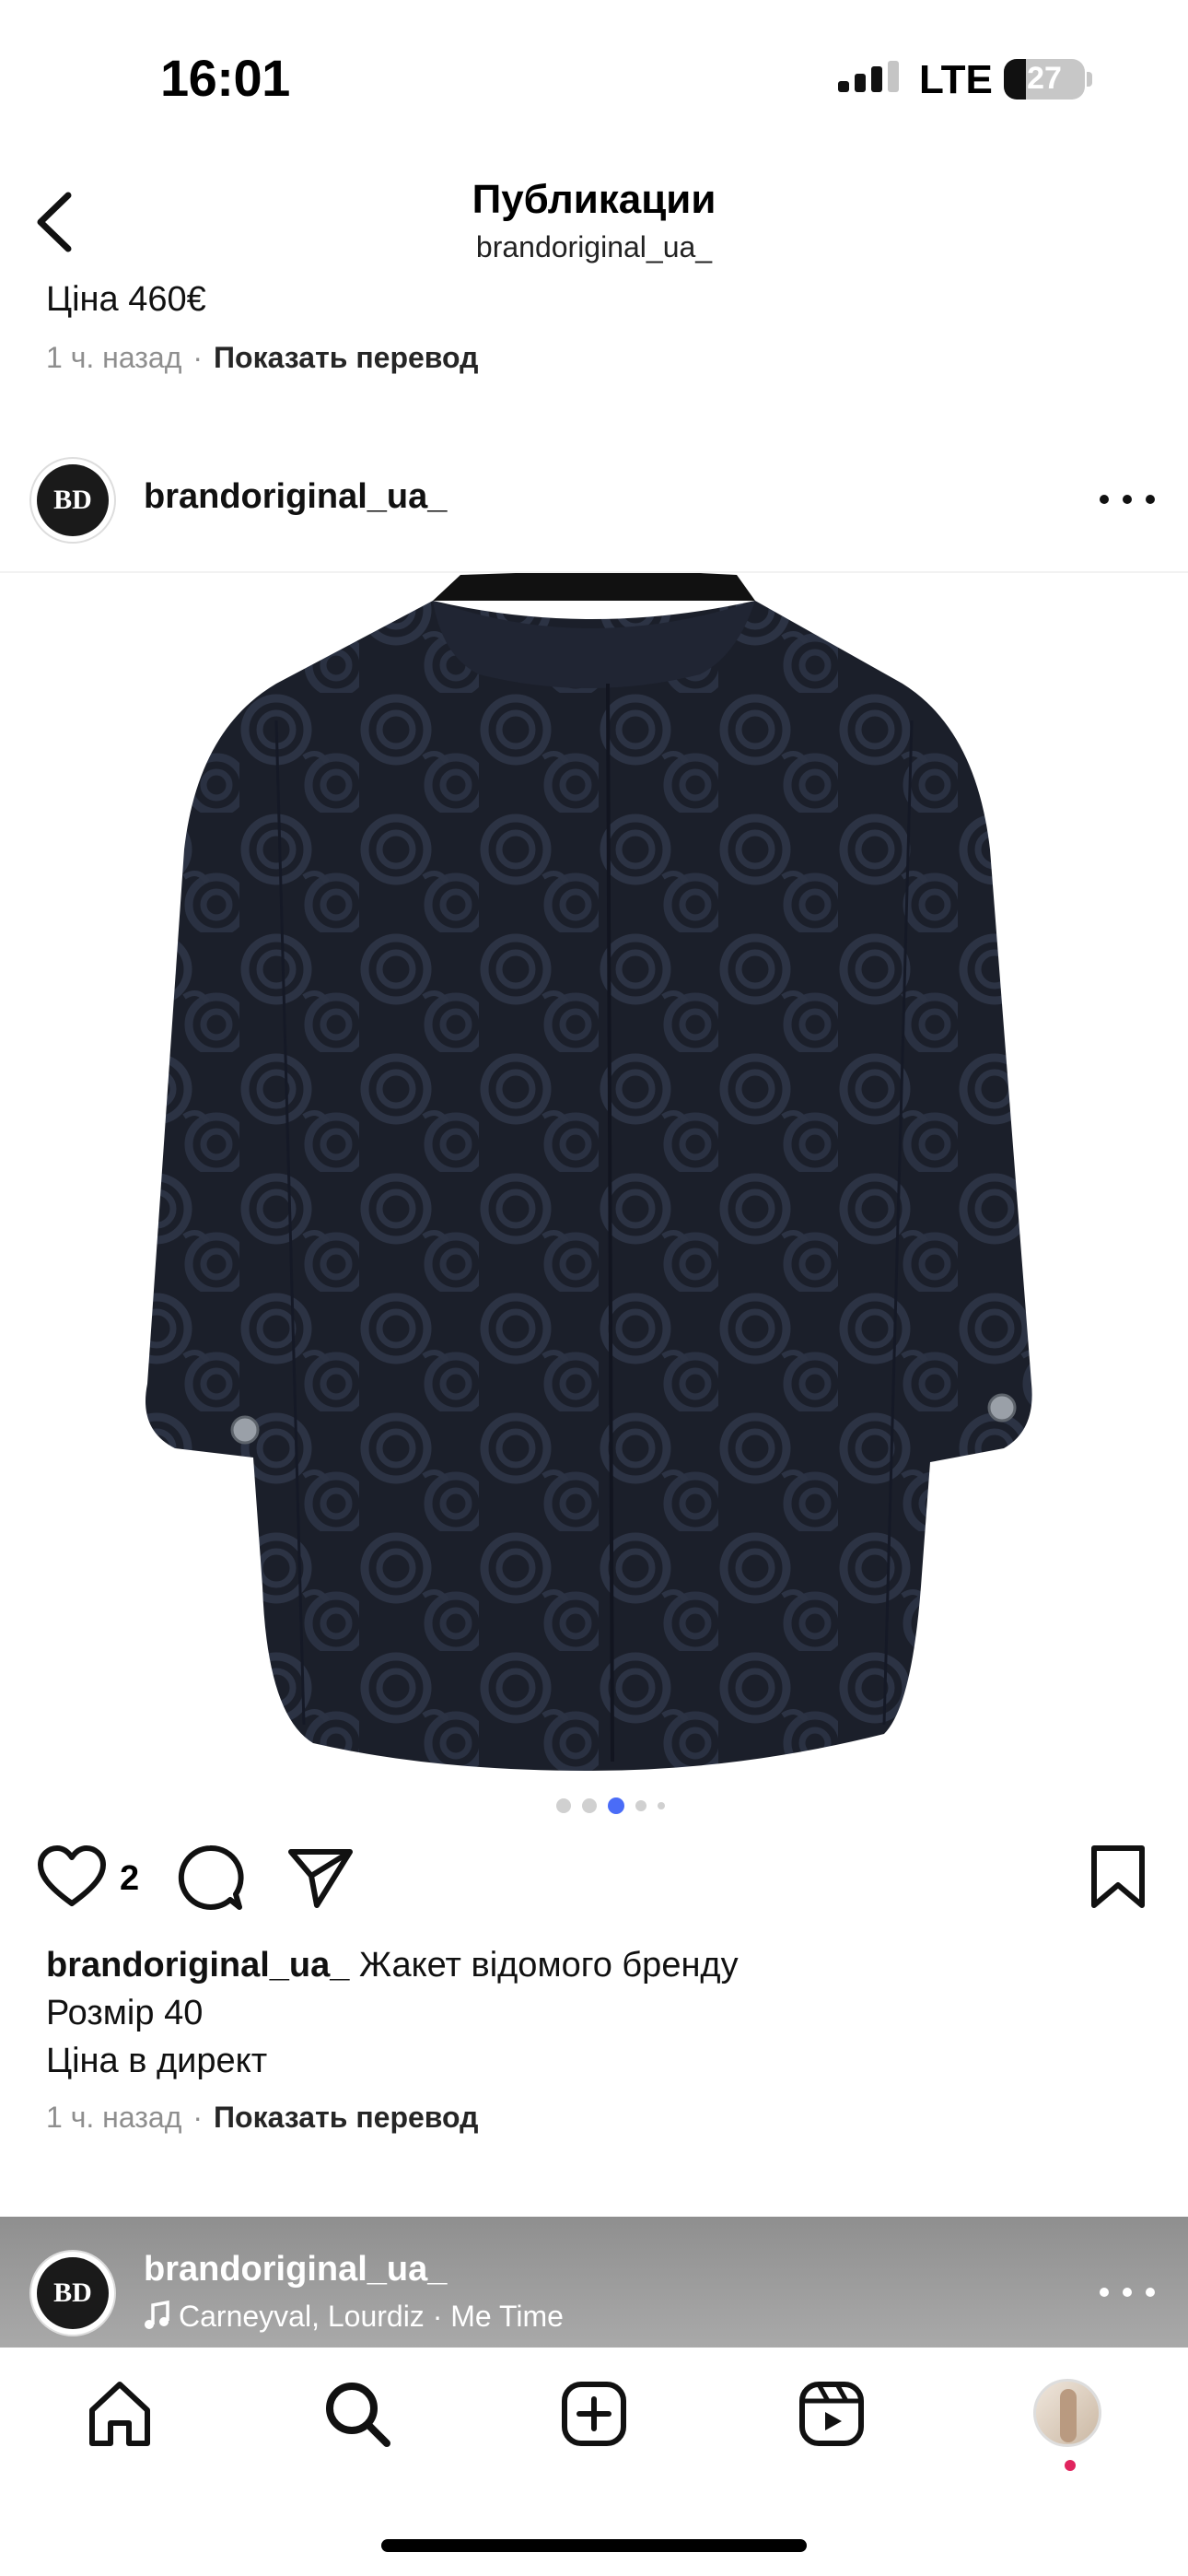 This screenshot has width=1188, height=2576. I want to click on post-caption: brandoriginal_ua_ Жакет відомого бренду, so click(393, 1965).